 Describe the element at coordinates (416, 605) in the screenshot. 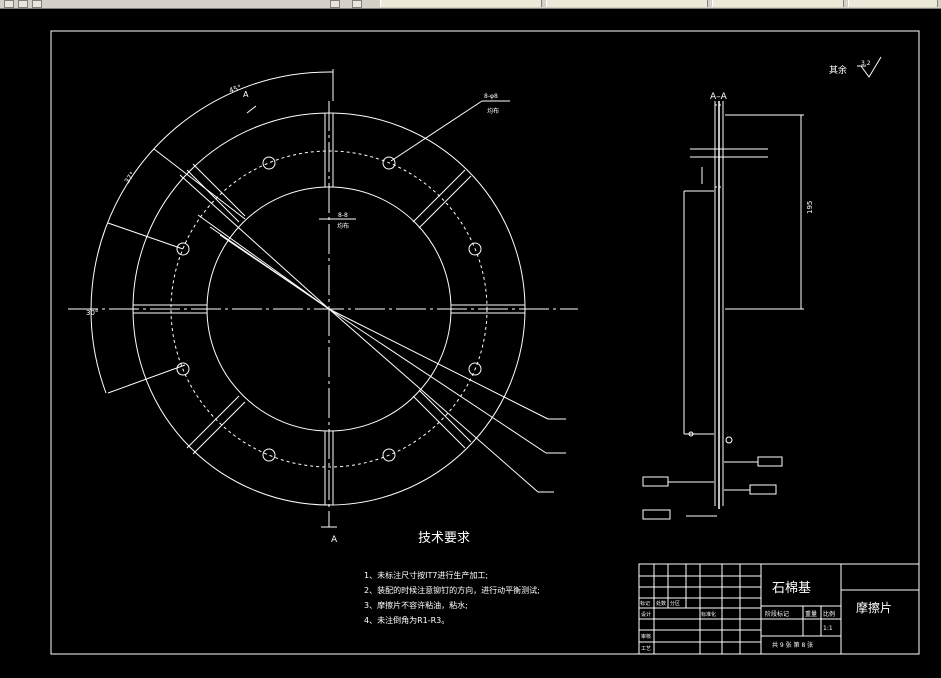

I see `tech-req-item-3: 3、摩擦片不容许粘油，粘水;` at that location.